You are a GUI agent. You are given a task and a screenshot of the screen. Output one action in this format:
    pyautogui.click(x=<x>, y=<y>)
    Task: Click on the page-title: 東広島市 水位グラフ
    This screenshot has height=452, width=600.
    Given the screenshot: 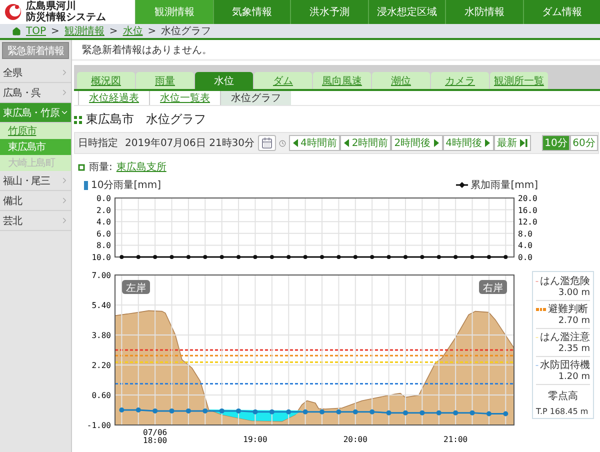 What is the action you would take?
    pyautogui.click(x=146, y=119)
    